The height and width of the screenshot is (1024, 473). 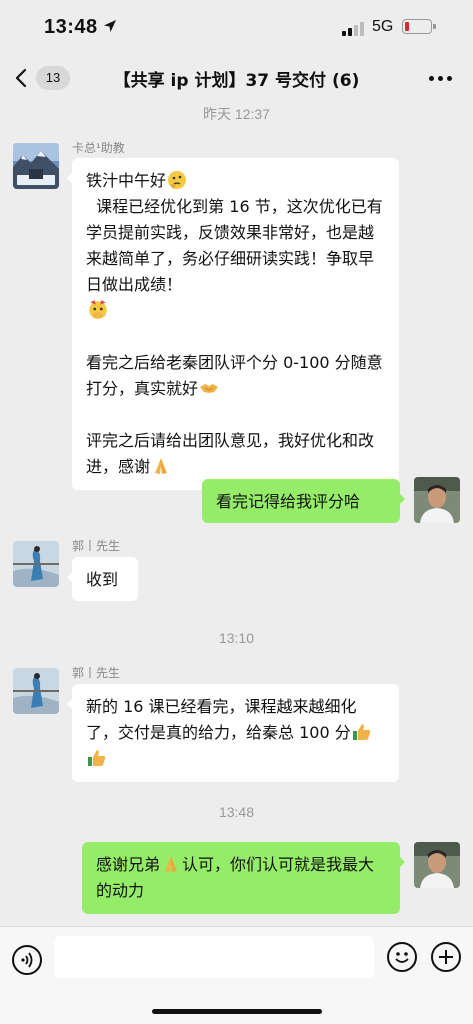 I want to click on emoji-icon, so click(x=402, y=957).